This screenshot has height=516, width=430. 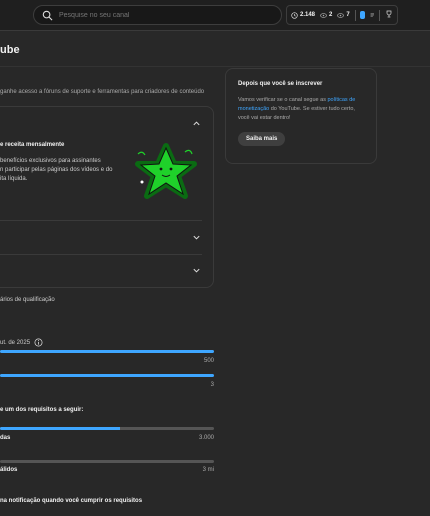 What do you see at coordinates (196, 123) in the screenshot?
I see `chevron-up-icon` at bounding box center [196, 123].